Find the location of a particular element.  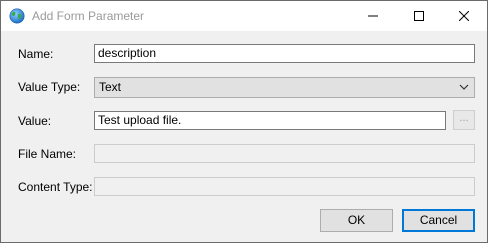

window-title: Add Form Parameter is located at coordinates (88, 16).